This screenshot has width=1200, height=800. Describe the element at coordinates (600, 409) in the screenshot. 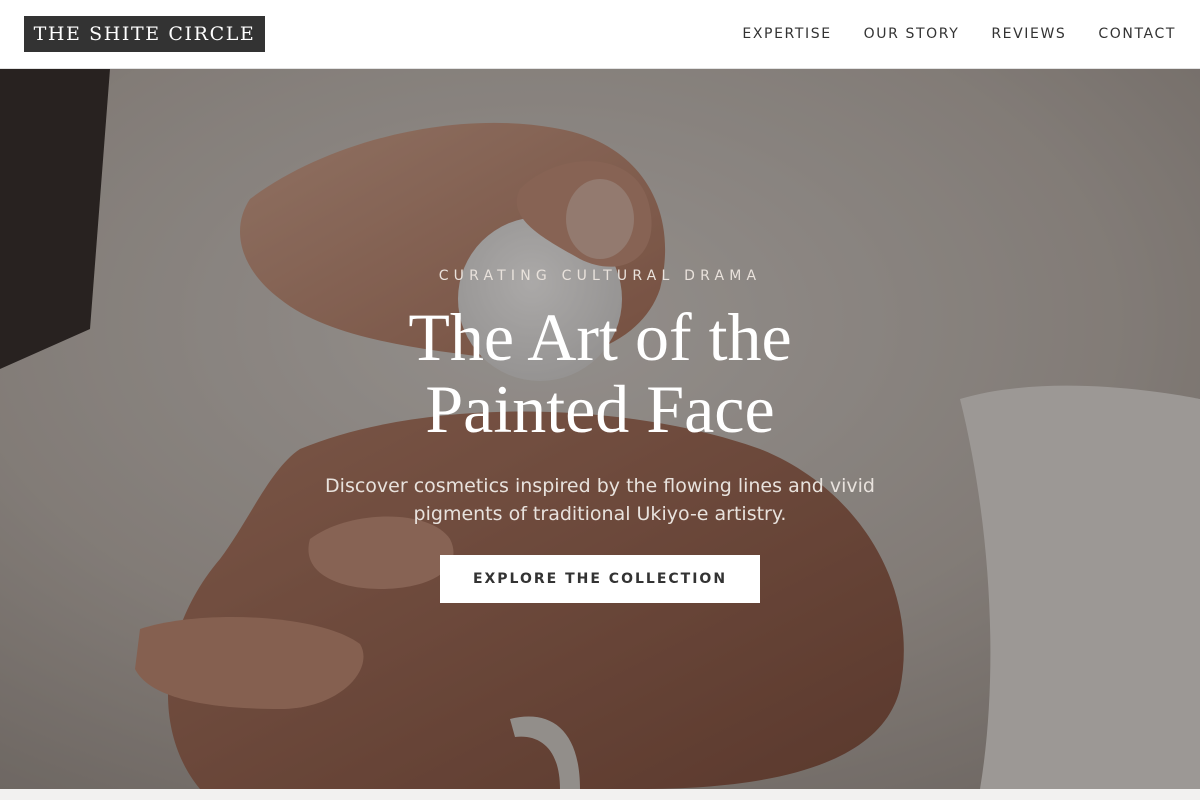

I see `hero-title-line-2: Painted Face` at that location.